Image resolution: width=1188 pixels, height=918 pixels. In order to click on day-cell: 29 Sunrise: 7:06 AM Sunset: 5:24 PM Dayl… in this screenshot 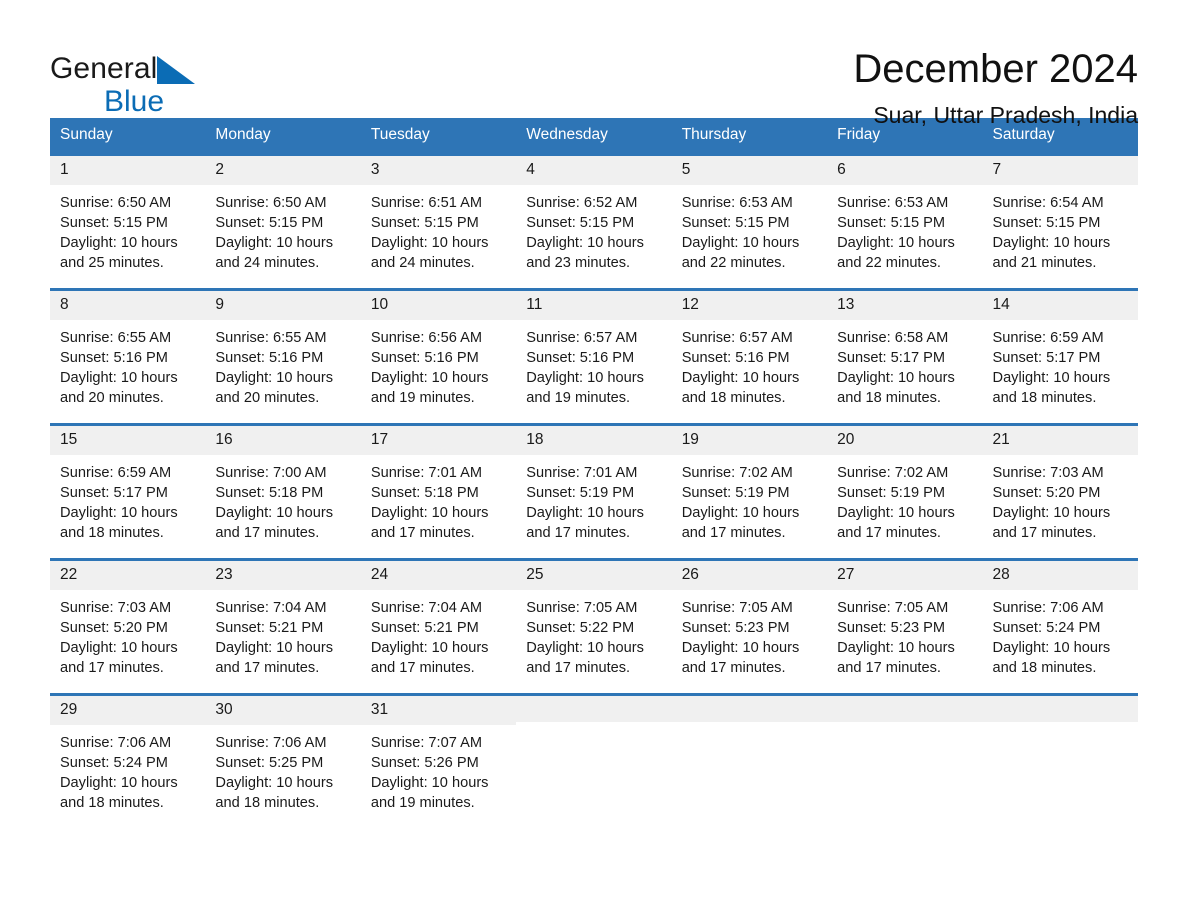, I will do `click(128, 761)`.